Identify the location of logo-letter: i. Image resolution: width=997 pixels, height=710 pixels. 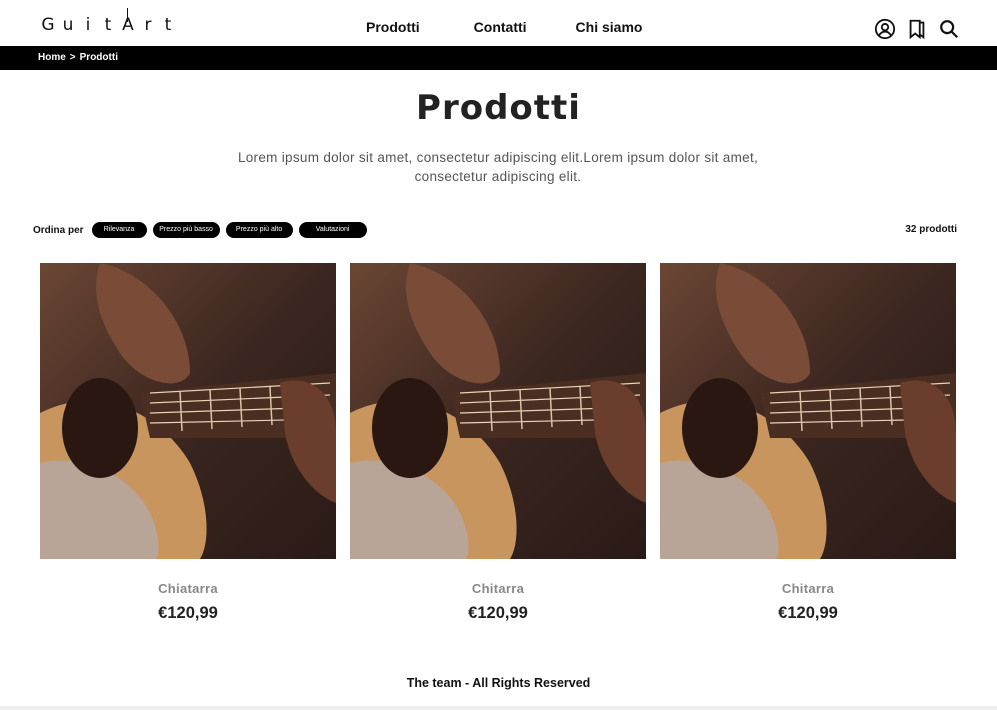
(88, 25).